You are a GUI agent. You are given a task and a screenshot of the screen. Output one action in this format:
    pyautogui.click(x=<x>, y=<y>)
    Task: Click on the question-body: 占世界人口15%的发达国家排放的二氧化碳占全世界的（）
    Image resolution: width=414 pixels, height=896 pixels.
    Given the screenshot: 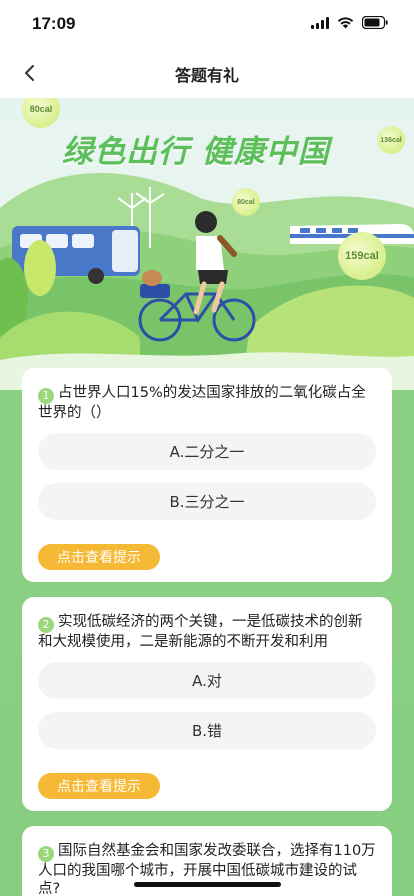 What is the action you would take?
    pyautogui.click(x=202, y=403)
    